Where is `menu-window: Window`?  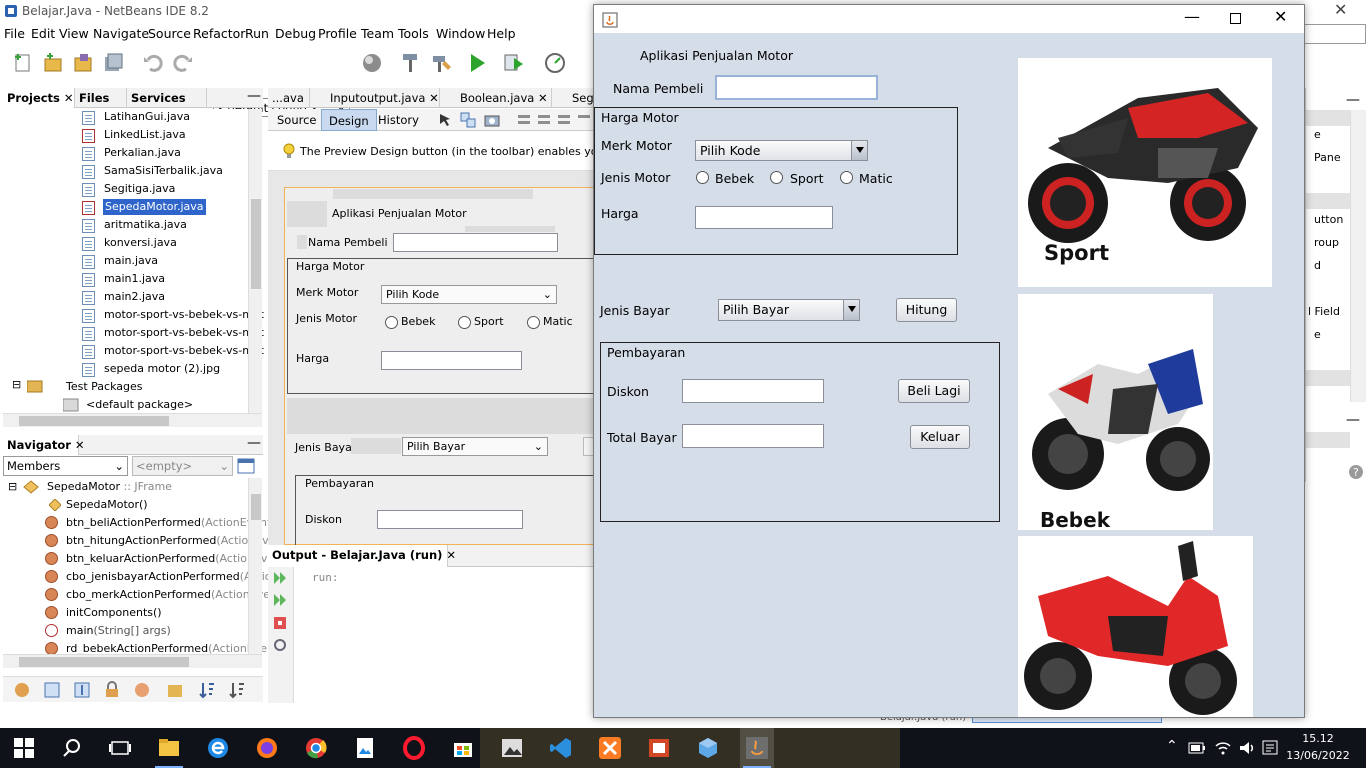
menu-window: Window is located at coordinates (460, 33).